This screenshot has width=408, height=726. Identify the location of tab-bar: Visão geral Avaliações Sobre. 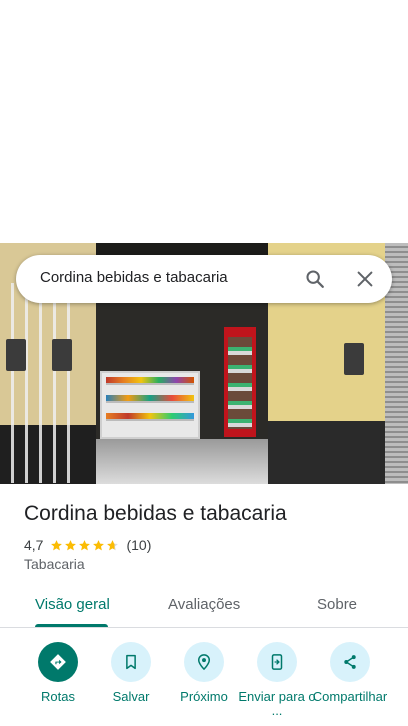
(204, 607).